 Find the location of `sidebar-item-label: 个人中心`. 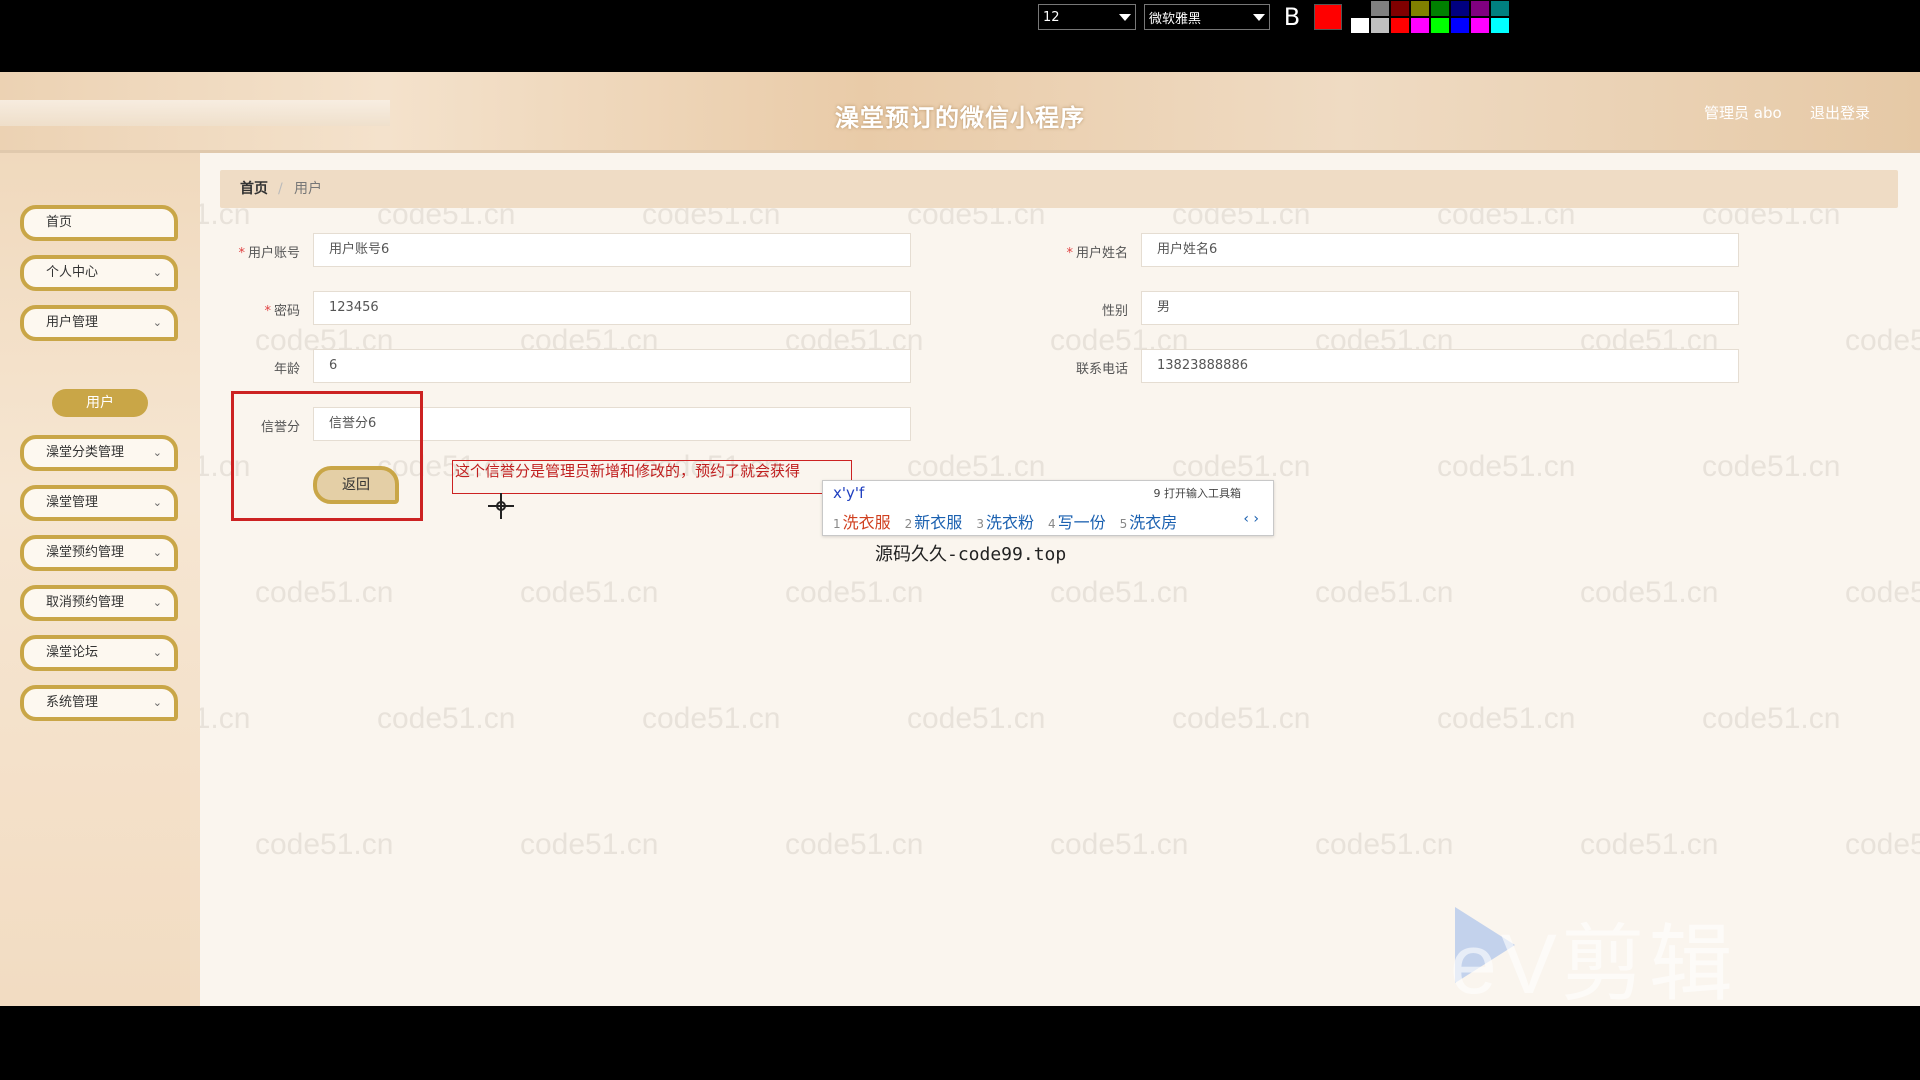

sidebar-item-label: 个人中心 is located at coordinates (72, 272).